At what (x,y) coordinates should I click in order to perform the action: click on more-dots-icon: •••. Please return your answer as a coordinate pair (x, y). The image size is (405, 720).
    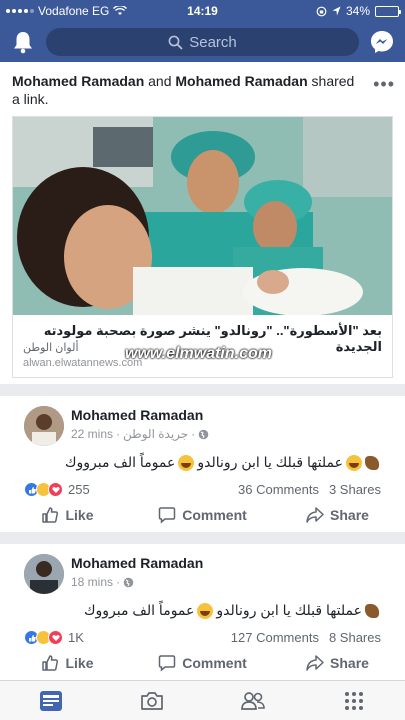
    Looking at the image, I should click on (384, 84).